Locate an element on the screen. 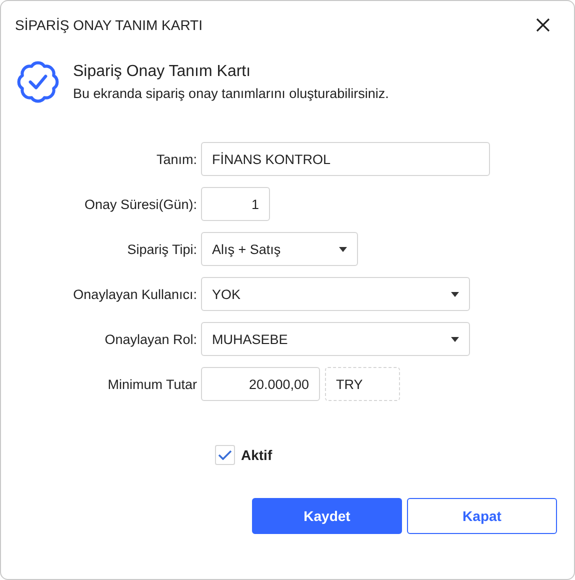 The height and width of the screenshot is (580, 575). save-button: Kaydet is located at coordinates (327, 516).